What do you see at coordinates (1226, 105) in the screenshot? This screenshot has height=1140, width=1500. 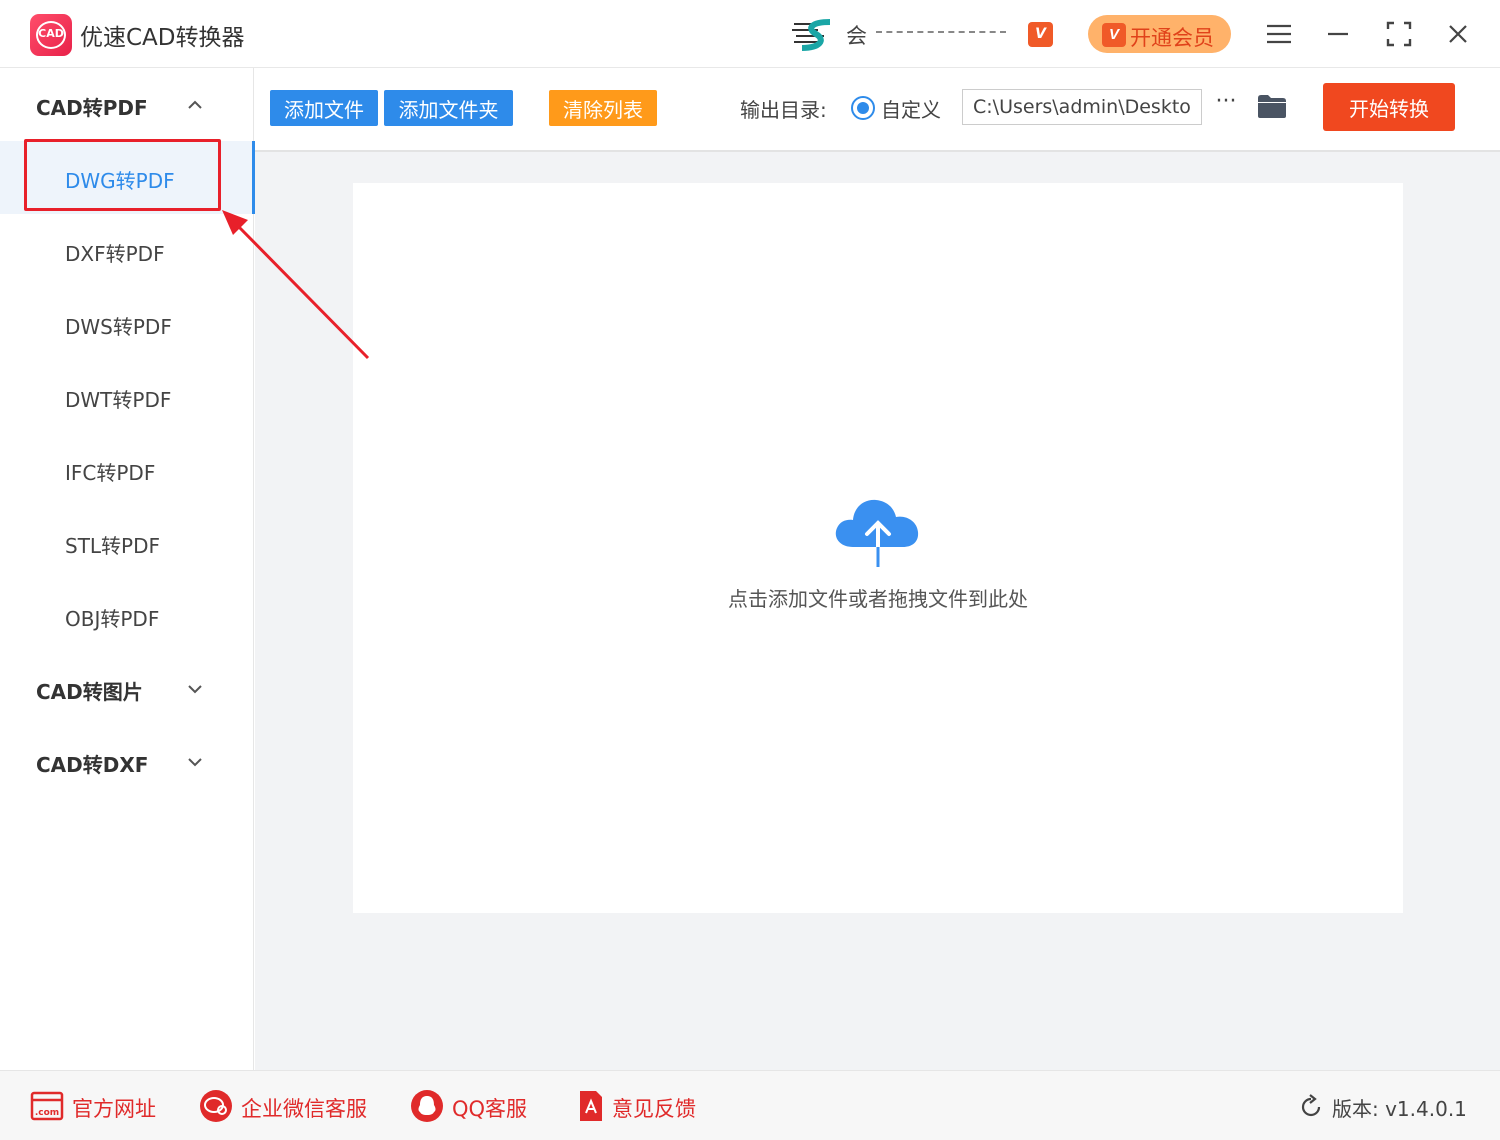 I see `more-options-button: ···` at bounding box center [1226, 105].